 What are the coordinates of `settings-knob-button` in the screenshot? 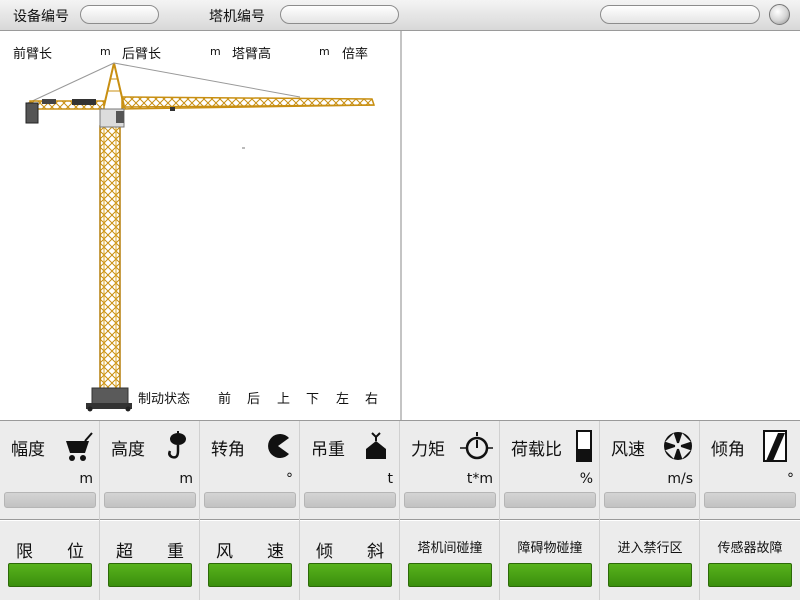 It's located at (779, 14).